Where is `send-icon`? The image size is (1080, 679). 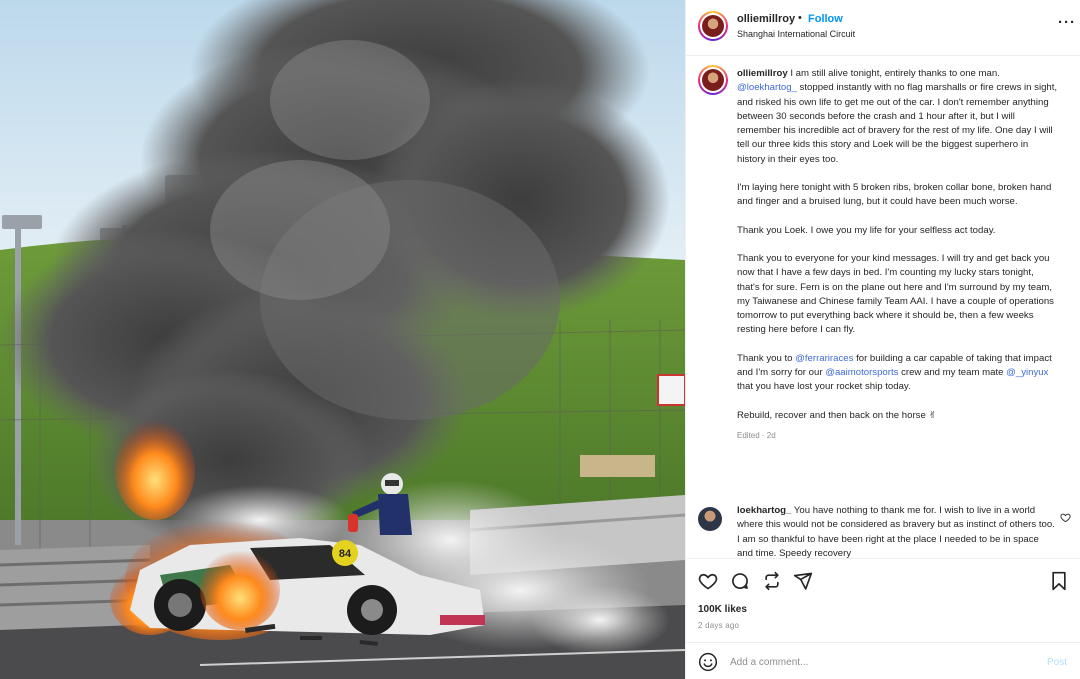
send-icon is located at coordinates (803, 583).